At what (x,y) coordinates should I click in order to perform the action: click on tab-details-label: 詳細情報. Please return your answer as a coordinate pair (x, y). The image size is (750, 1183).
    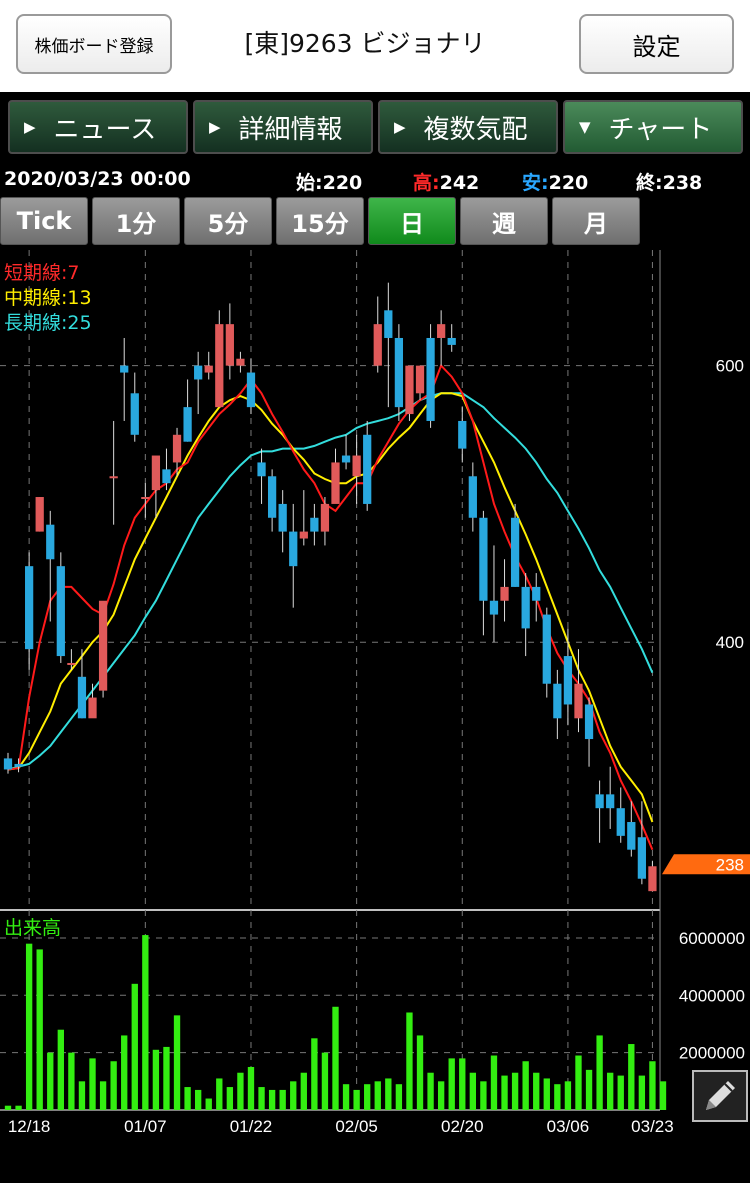
    Looking at the image, I should click on (290, 129).